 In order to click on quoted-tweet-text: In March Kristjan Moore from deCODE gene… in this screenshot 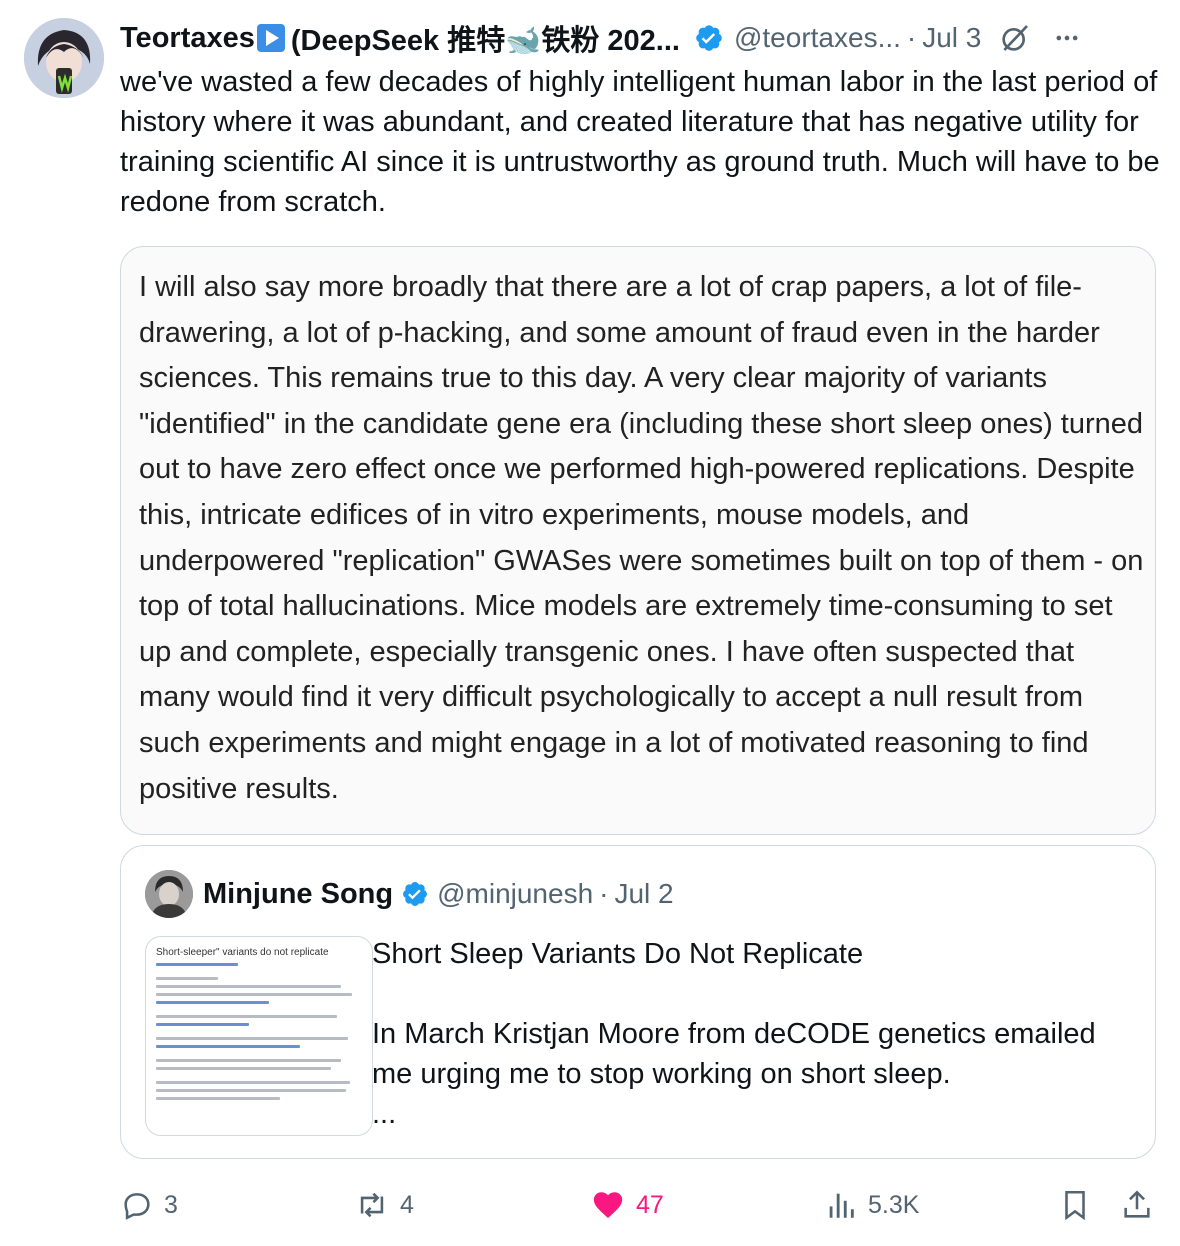, I will do `click(734, 1054)`.